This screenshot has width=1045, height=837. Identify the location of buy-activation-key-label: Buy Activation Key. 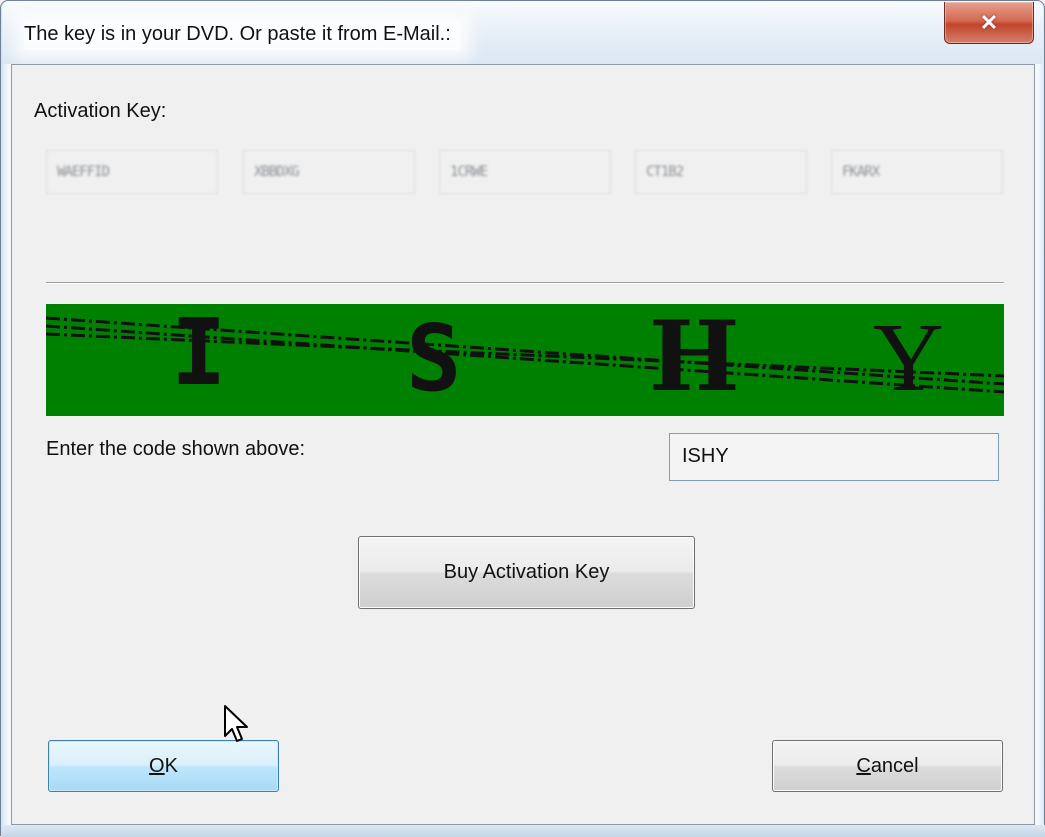
(526, 572).